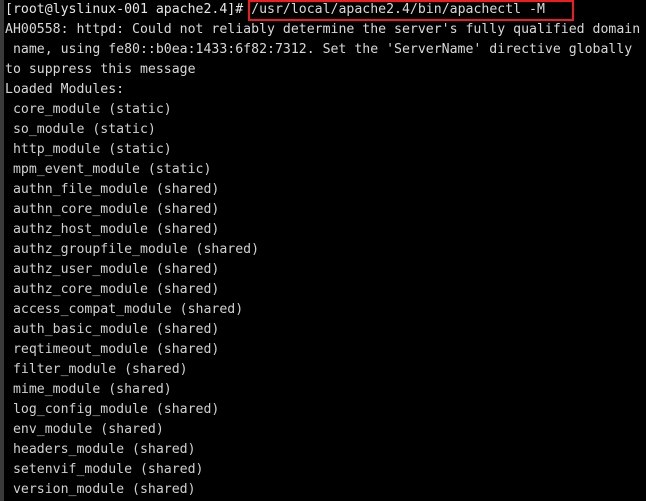 The height and width of the screenshot is (501, 646). Describe the element at coordinates (104, 469) in the screenshot. I see `module-line: setenvif_module (shared)` at that location.